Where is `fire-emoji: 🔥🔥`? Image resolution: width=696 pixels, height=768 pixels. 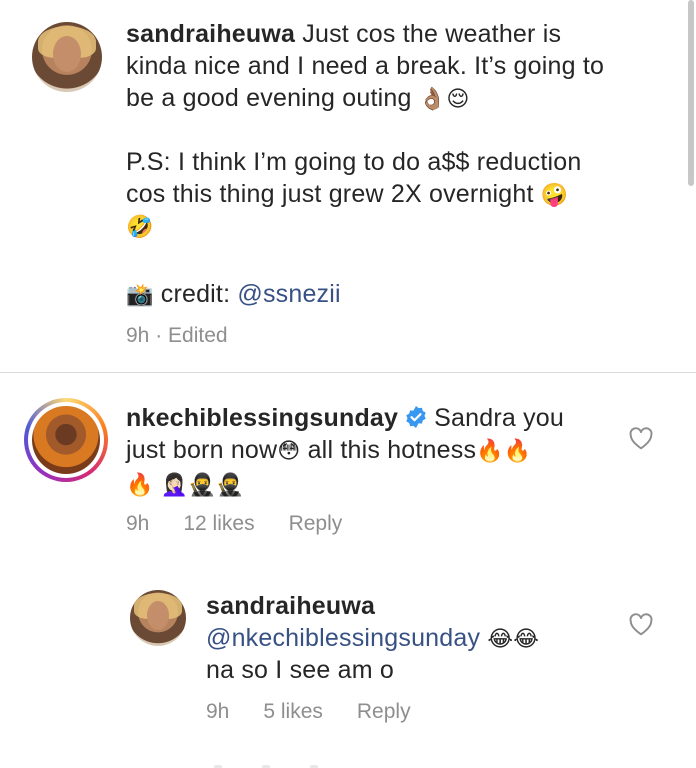 fire-emoji: 🔥🔥 is located at coordinates (504, 451).